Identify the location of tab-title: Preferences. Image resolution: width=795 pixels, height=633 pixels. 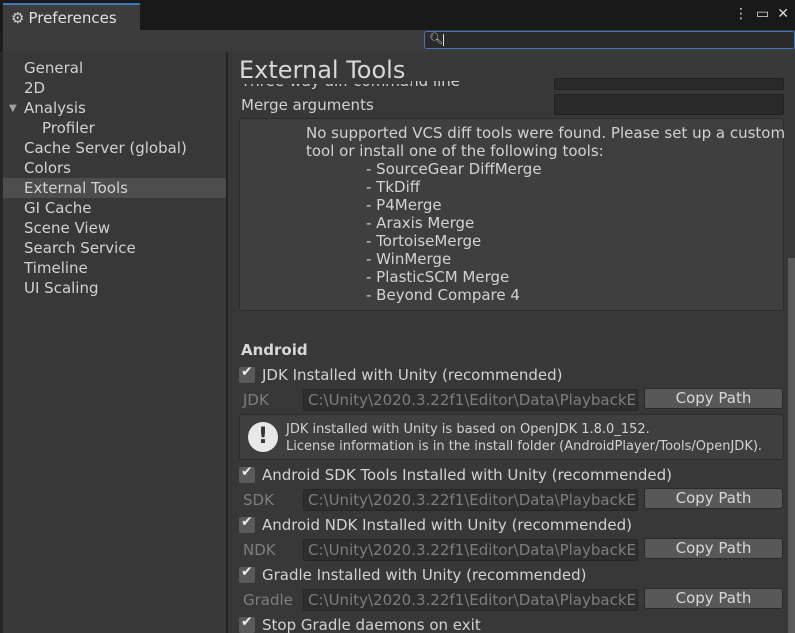
(72, 17).